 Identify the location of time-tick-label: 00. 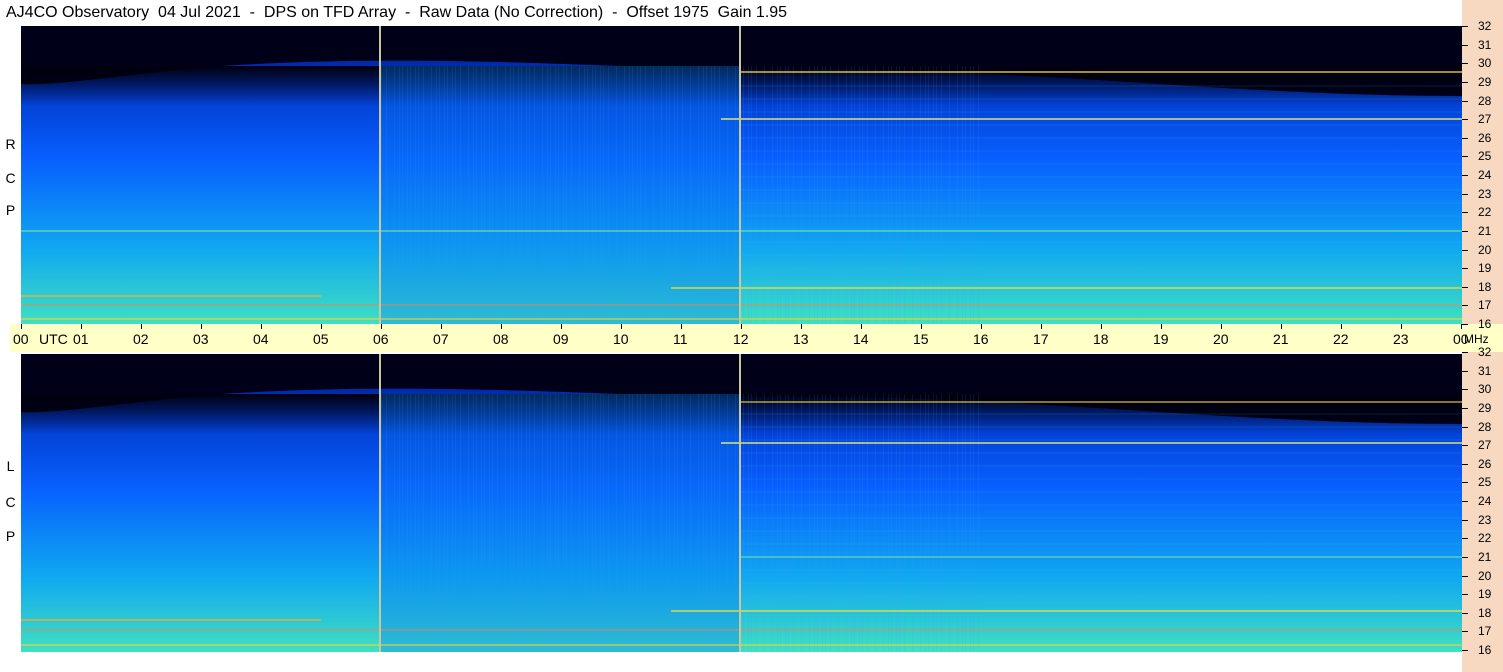
(21, 339).